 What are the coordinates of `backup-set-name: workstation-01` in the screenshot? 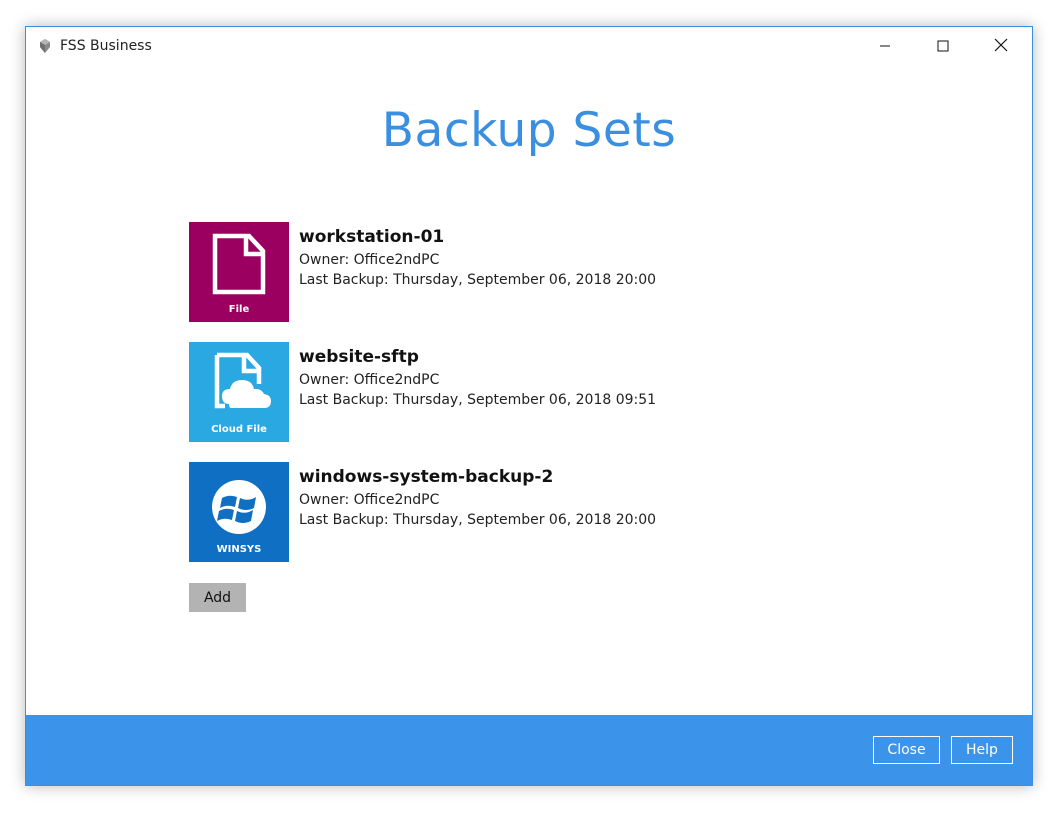 It's located at (371, 237).